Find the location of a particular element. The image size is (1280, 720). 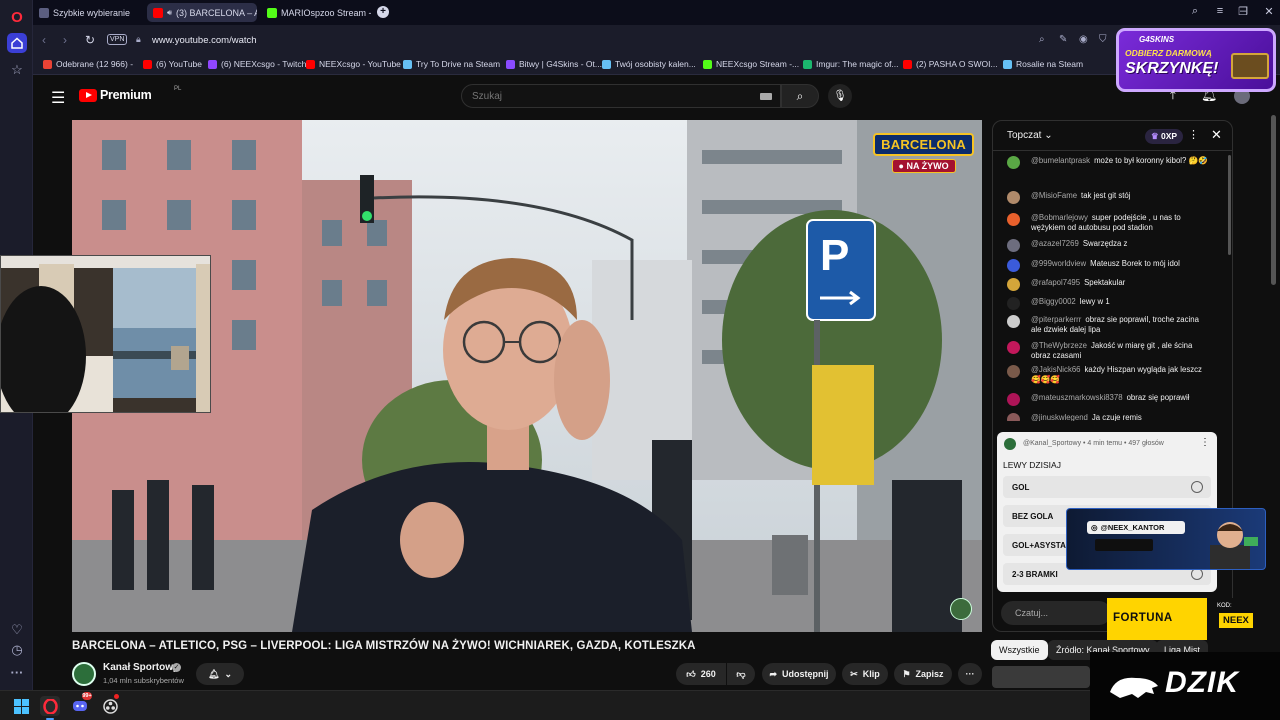

chat-author: @Bobmarlejowy is located at coordinates (1059, 217).